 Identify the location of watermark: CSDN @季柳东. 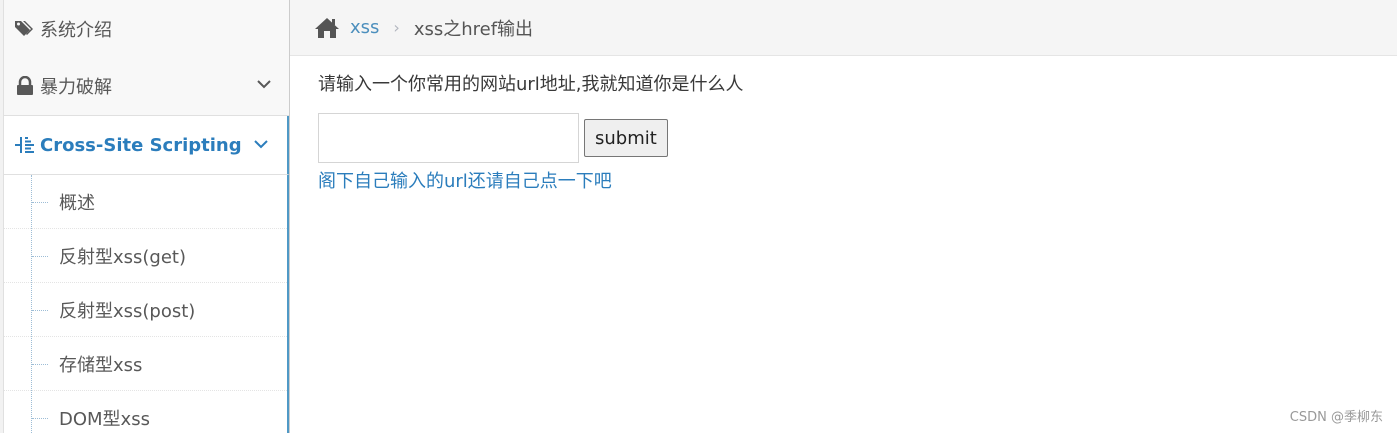
(1336, 417).